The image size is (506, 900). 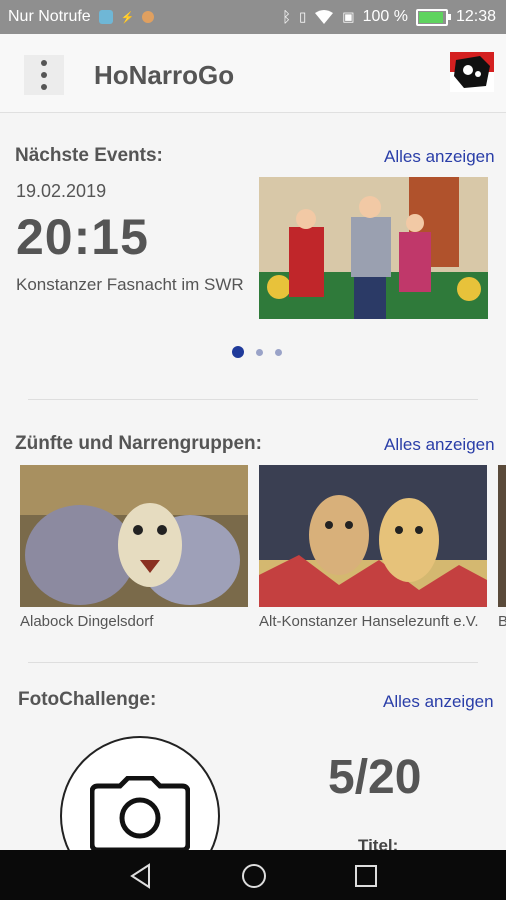 What do you see at coordinates (438, 702) in the screenshot?
I see `photo-challenge-show-all-link: Alles anzeigen` at bounding box center [438, 702].